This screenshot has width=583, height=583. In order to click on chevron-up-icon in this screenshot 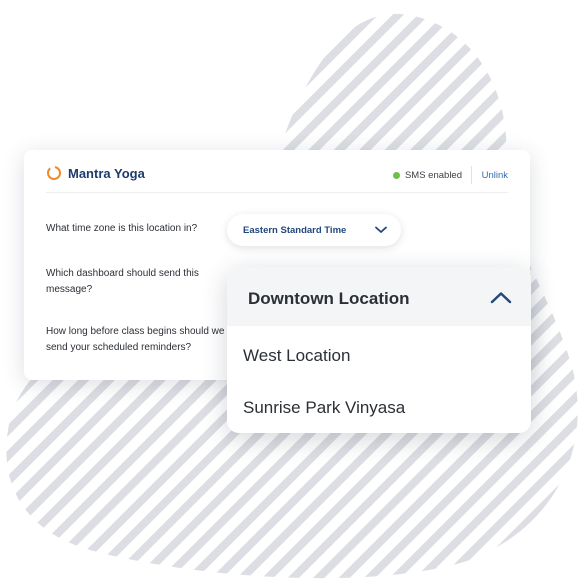, I will do `click(501, 298)`.